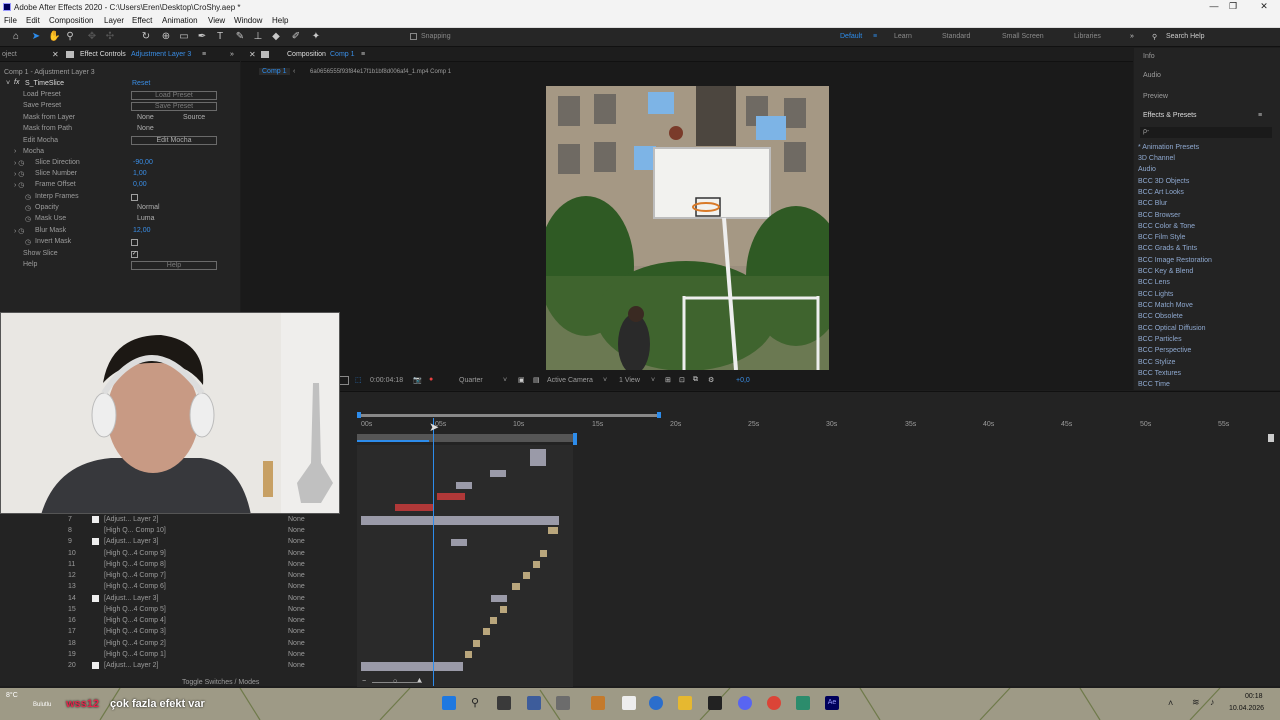 The height and width of the screenshot is (720, 1280). What do you see at coordinates (114, 20) in the screenshot?
I see `menu-layer: Layer` at bounding box center [114, 20].